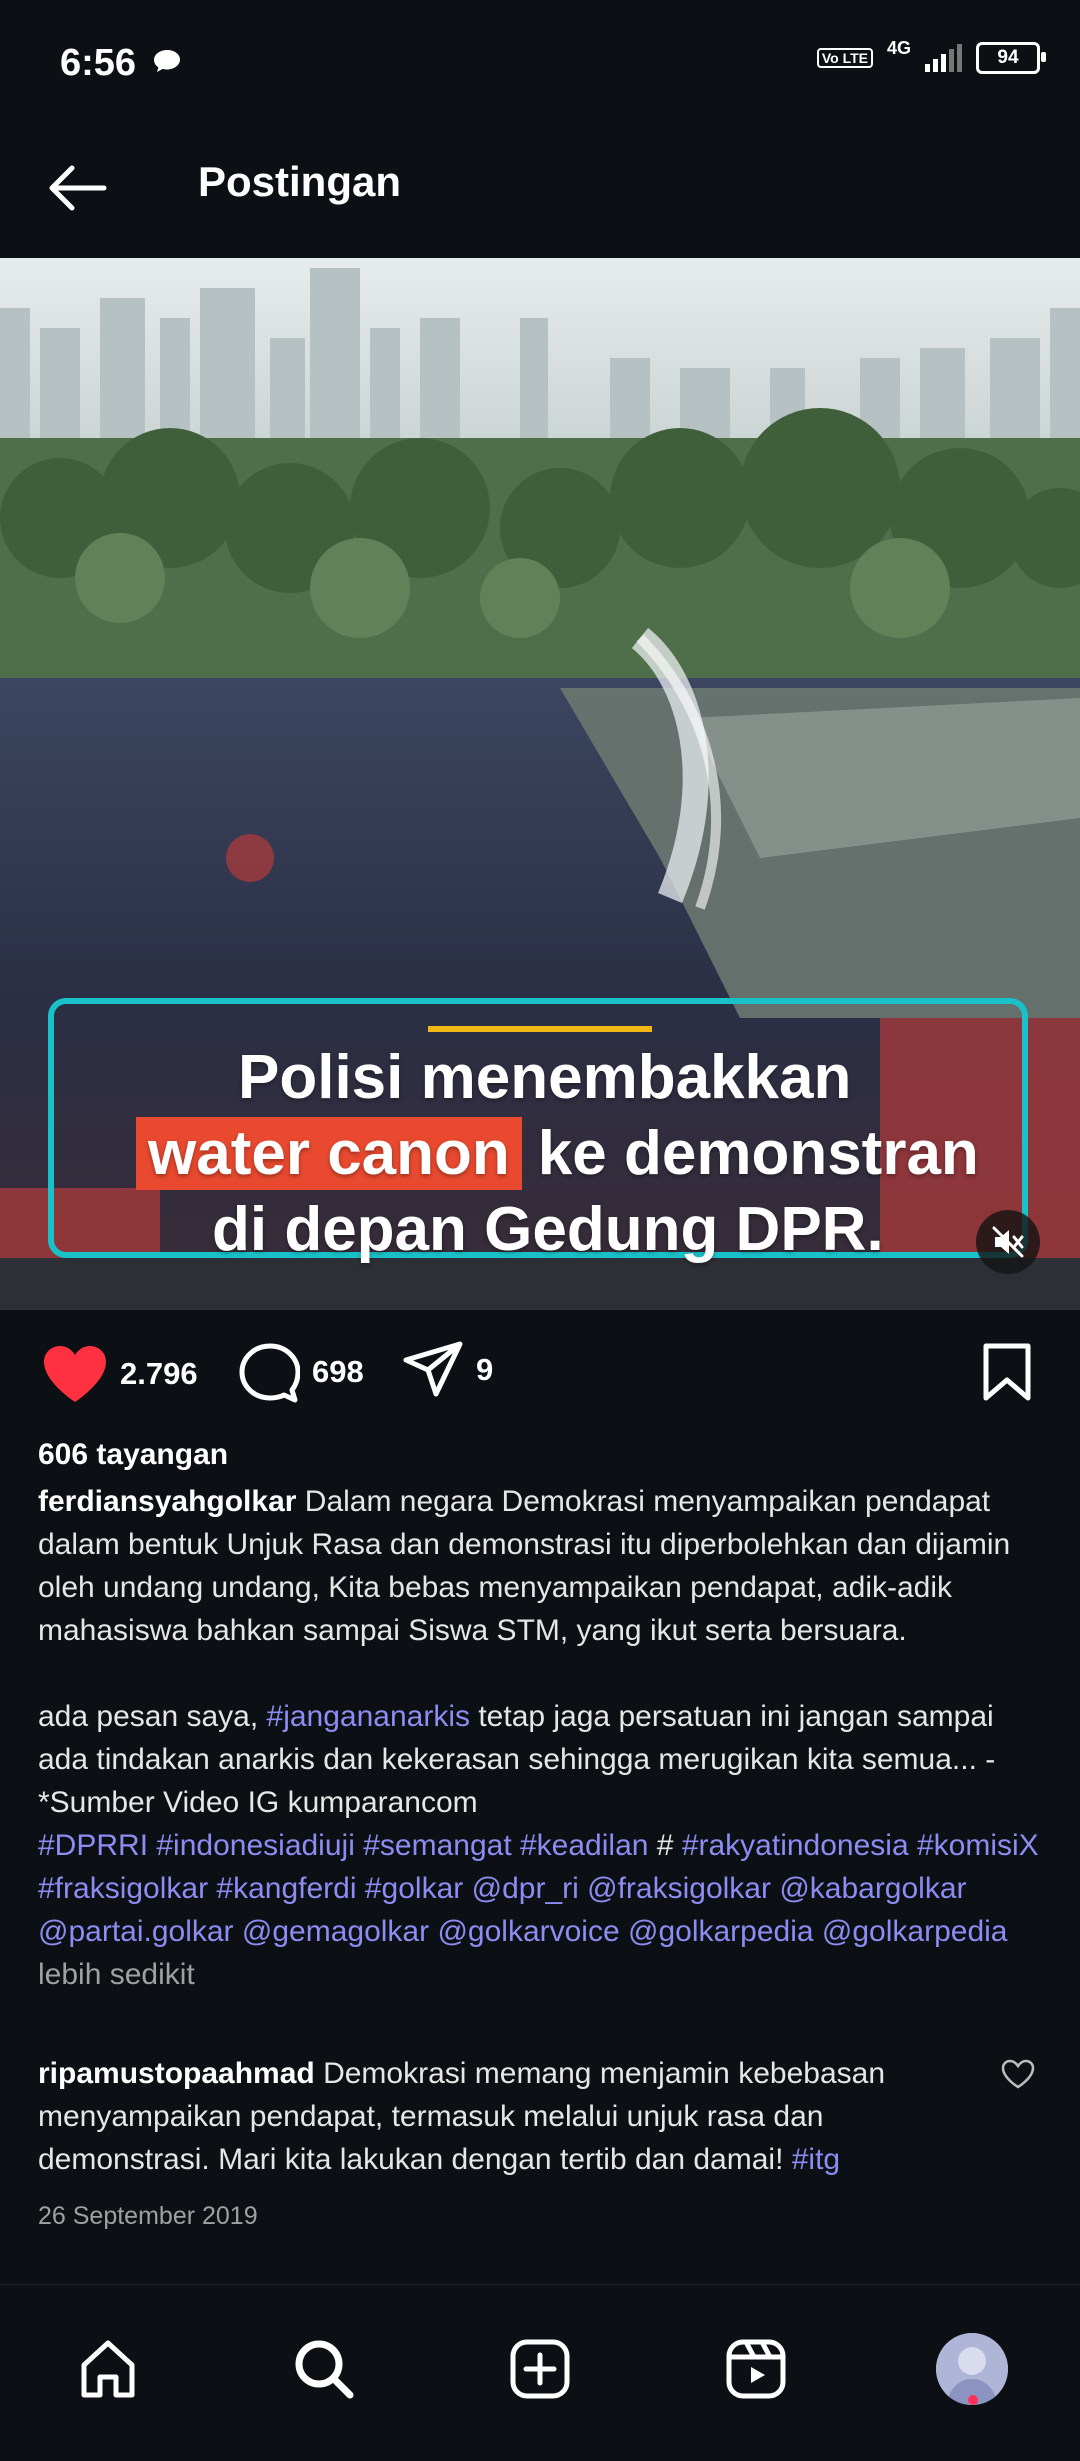 This screenshot has width=1080, height=2461. Describe the element at coordinates (368, 1716) in the screenshot. I see `hashtag-link: #jangananarkis` at that location.